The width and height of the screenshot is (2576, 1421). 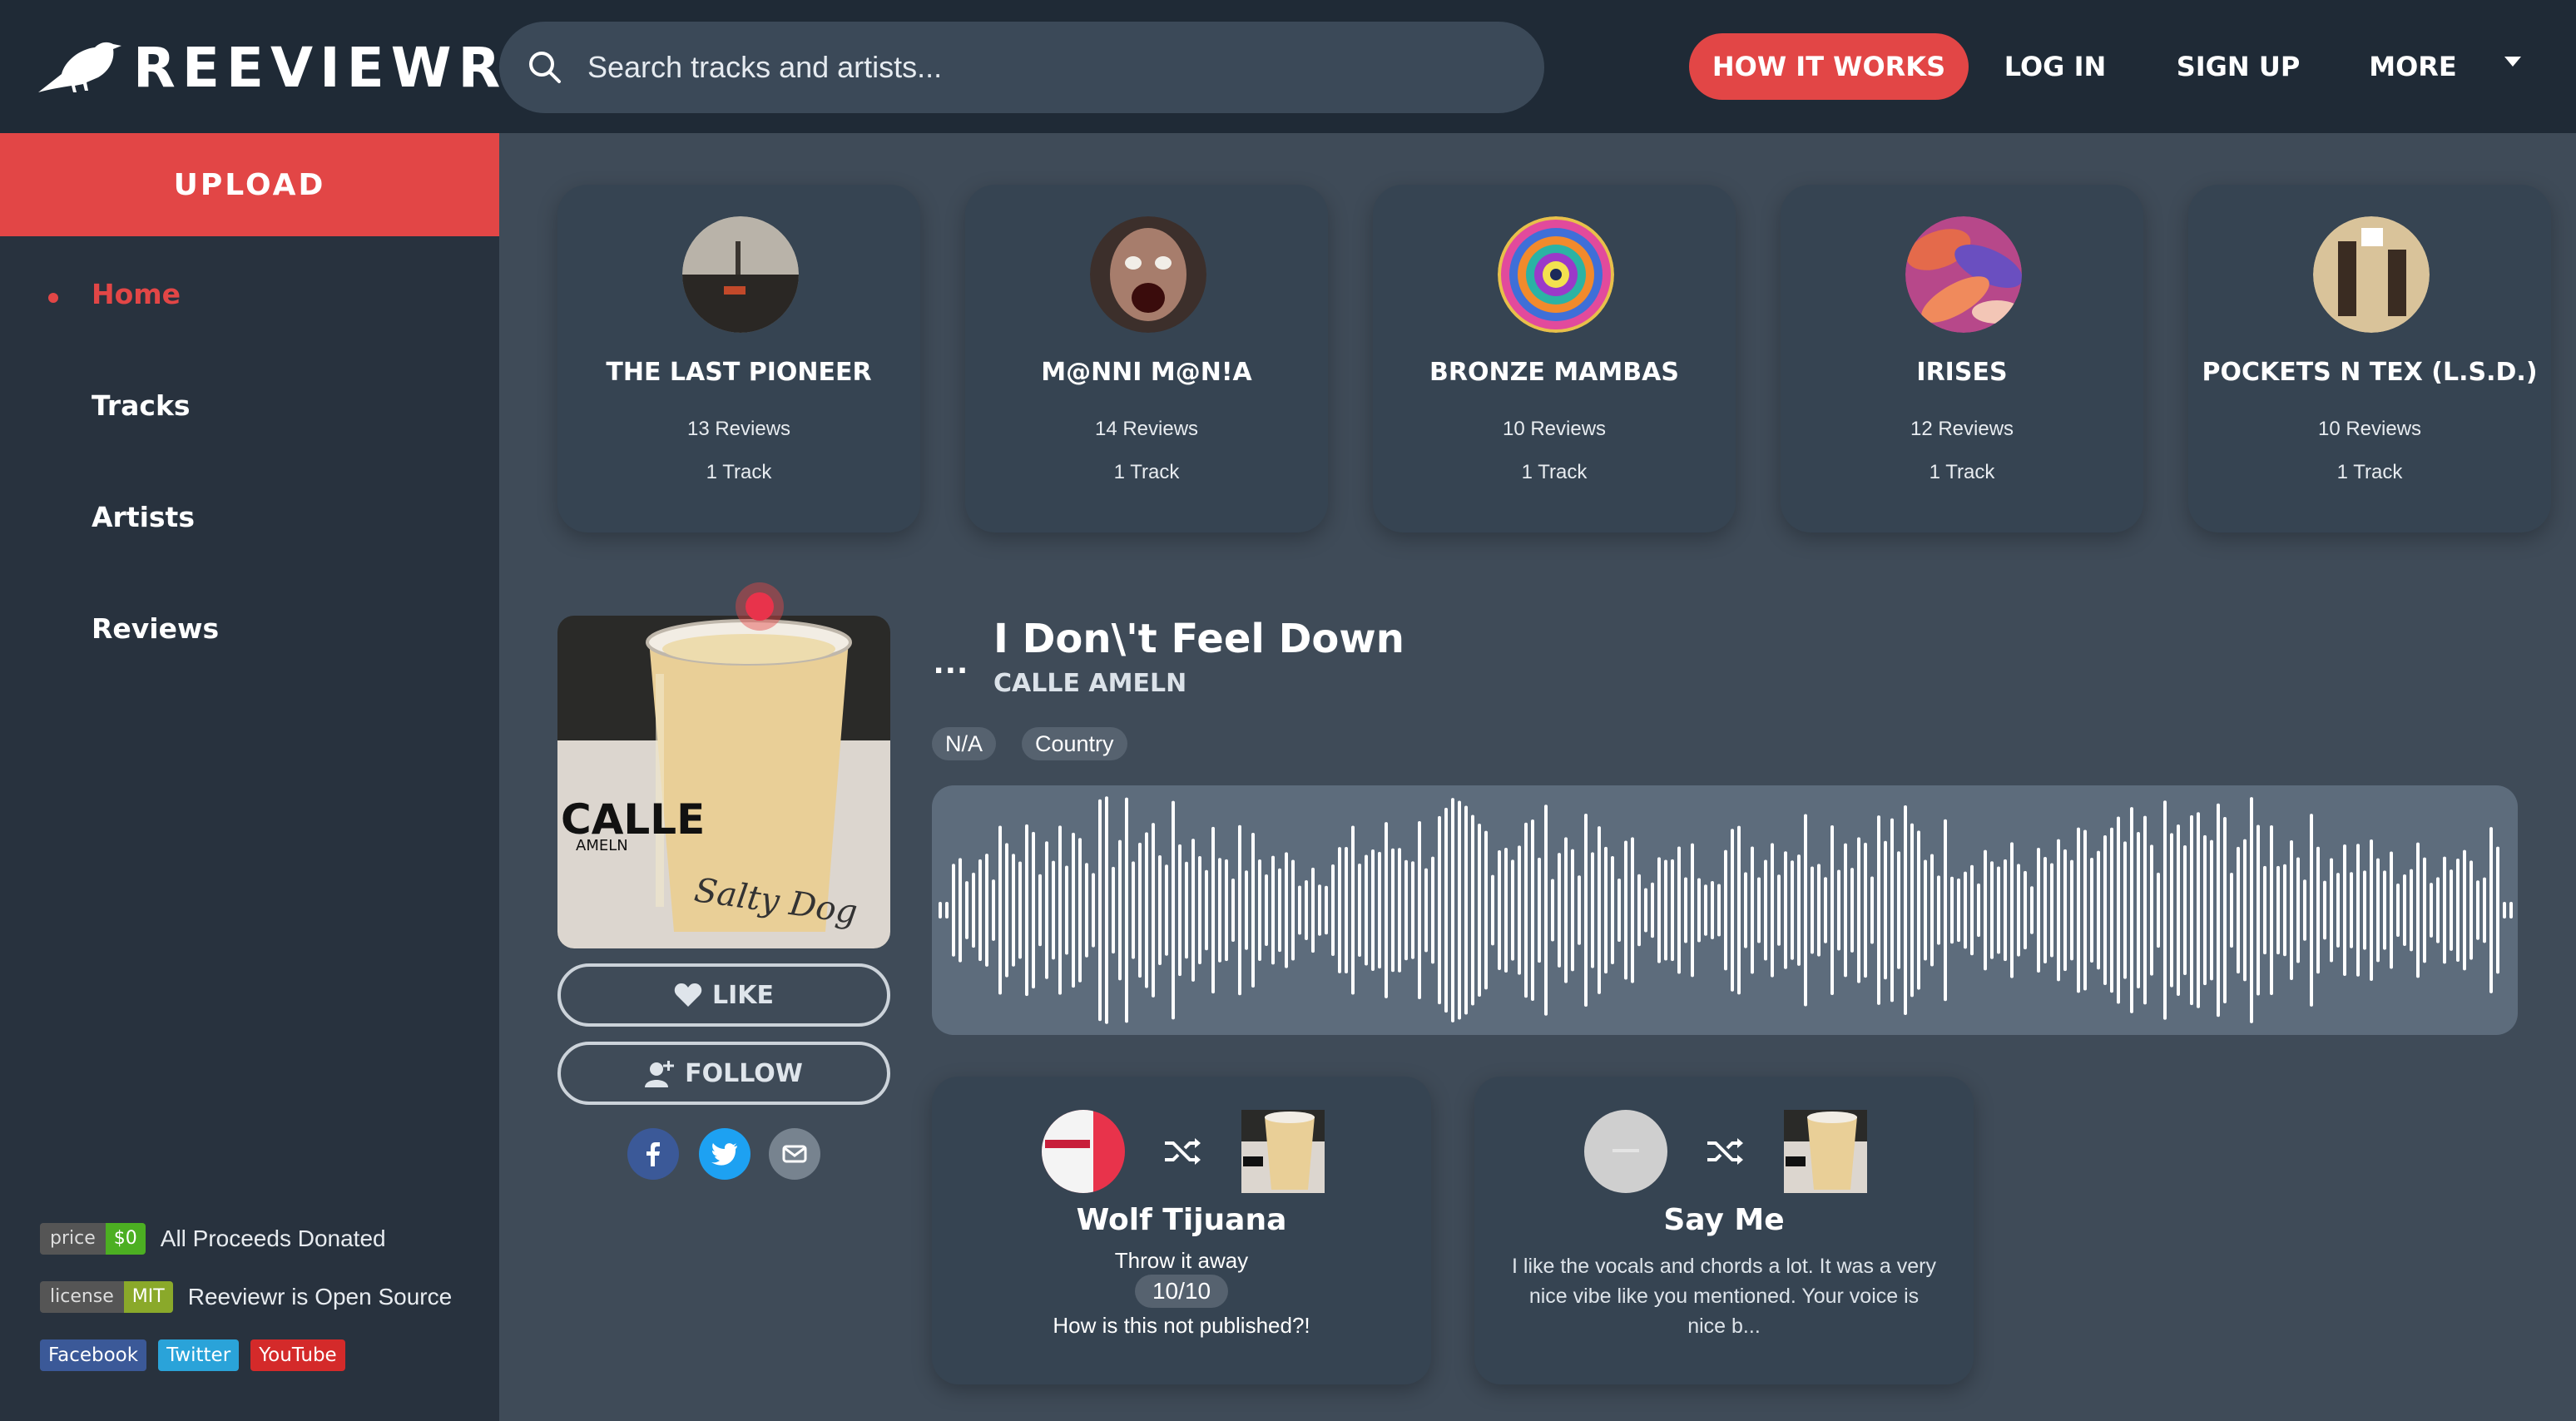 What do you see at coordinates (1045, 67) in the screenshot?
I see `search-input` at bounding box center [1045, 67].